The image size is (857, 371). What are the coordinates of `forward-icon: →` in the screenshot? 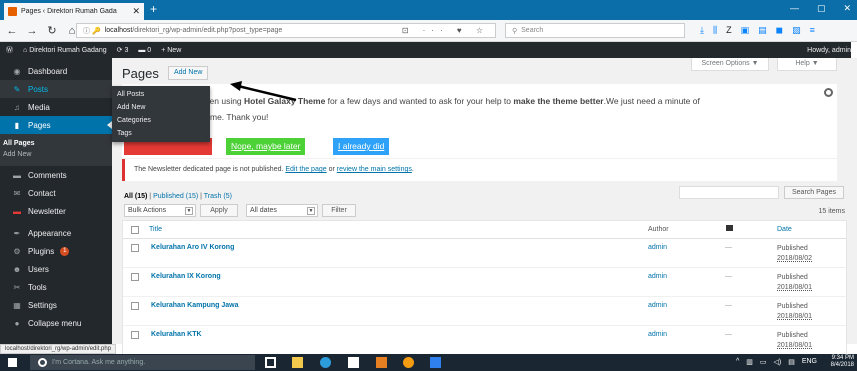 It's located at (32, 31).